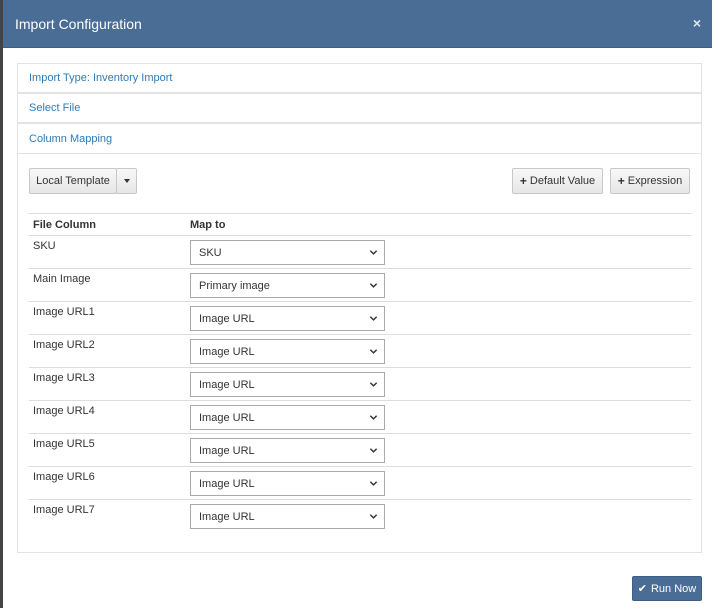 The height and width of the screenshot is (608, 712). I want to click on check-icon: ✔, so click(642, 589).